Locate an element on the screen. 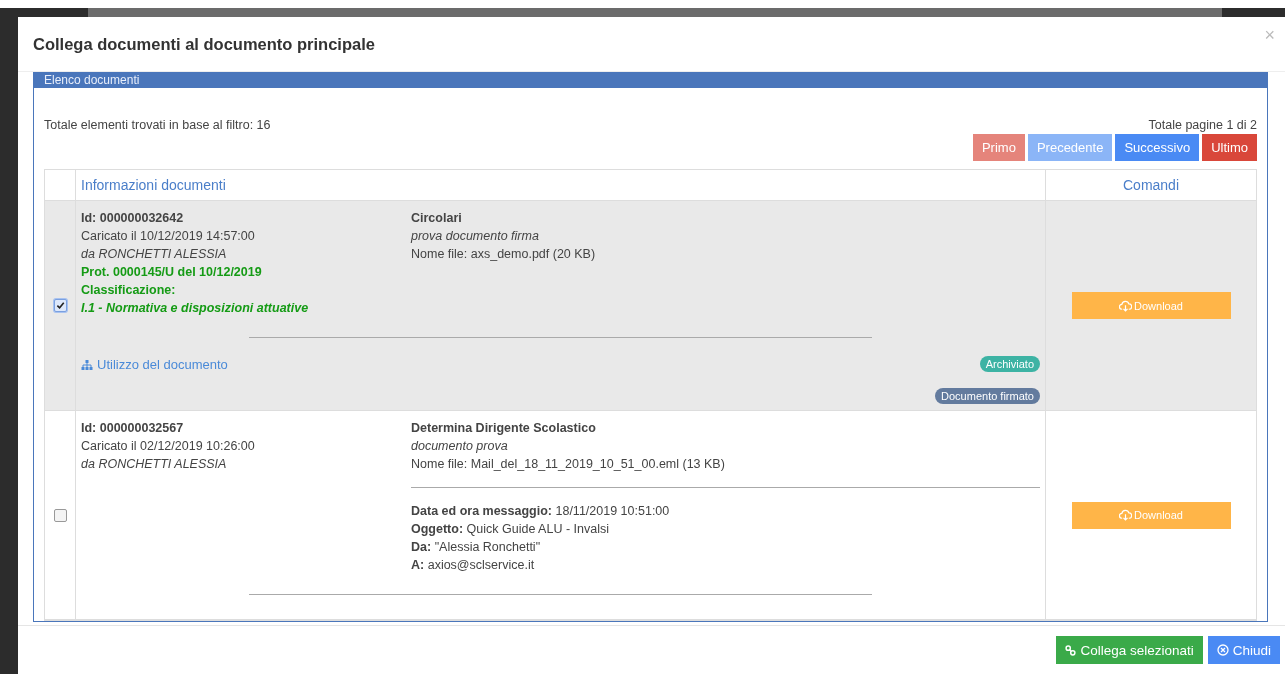  classification-label: Classificazione: is located at coordinates (129, 290).